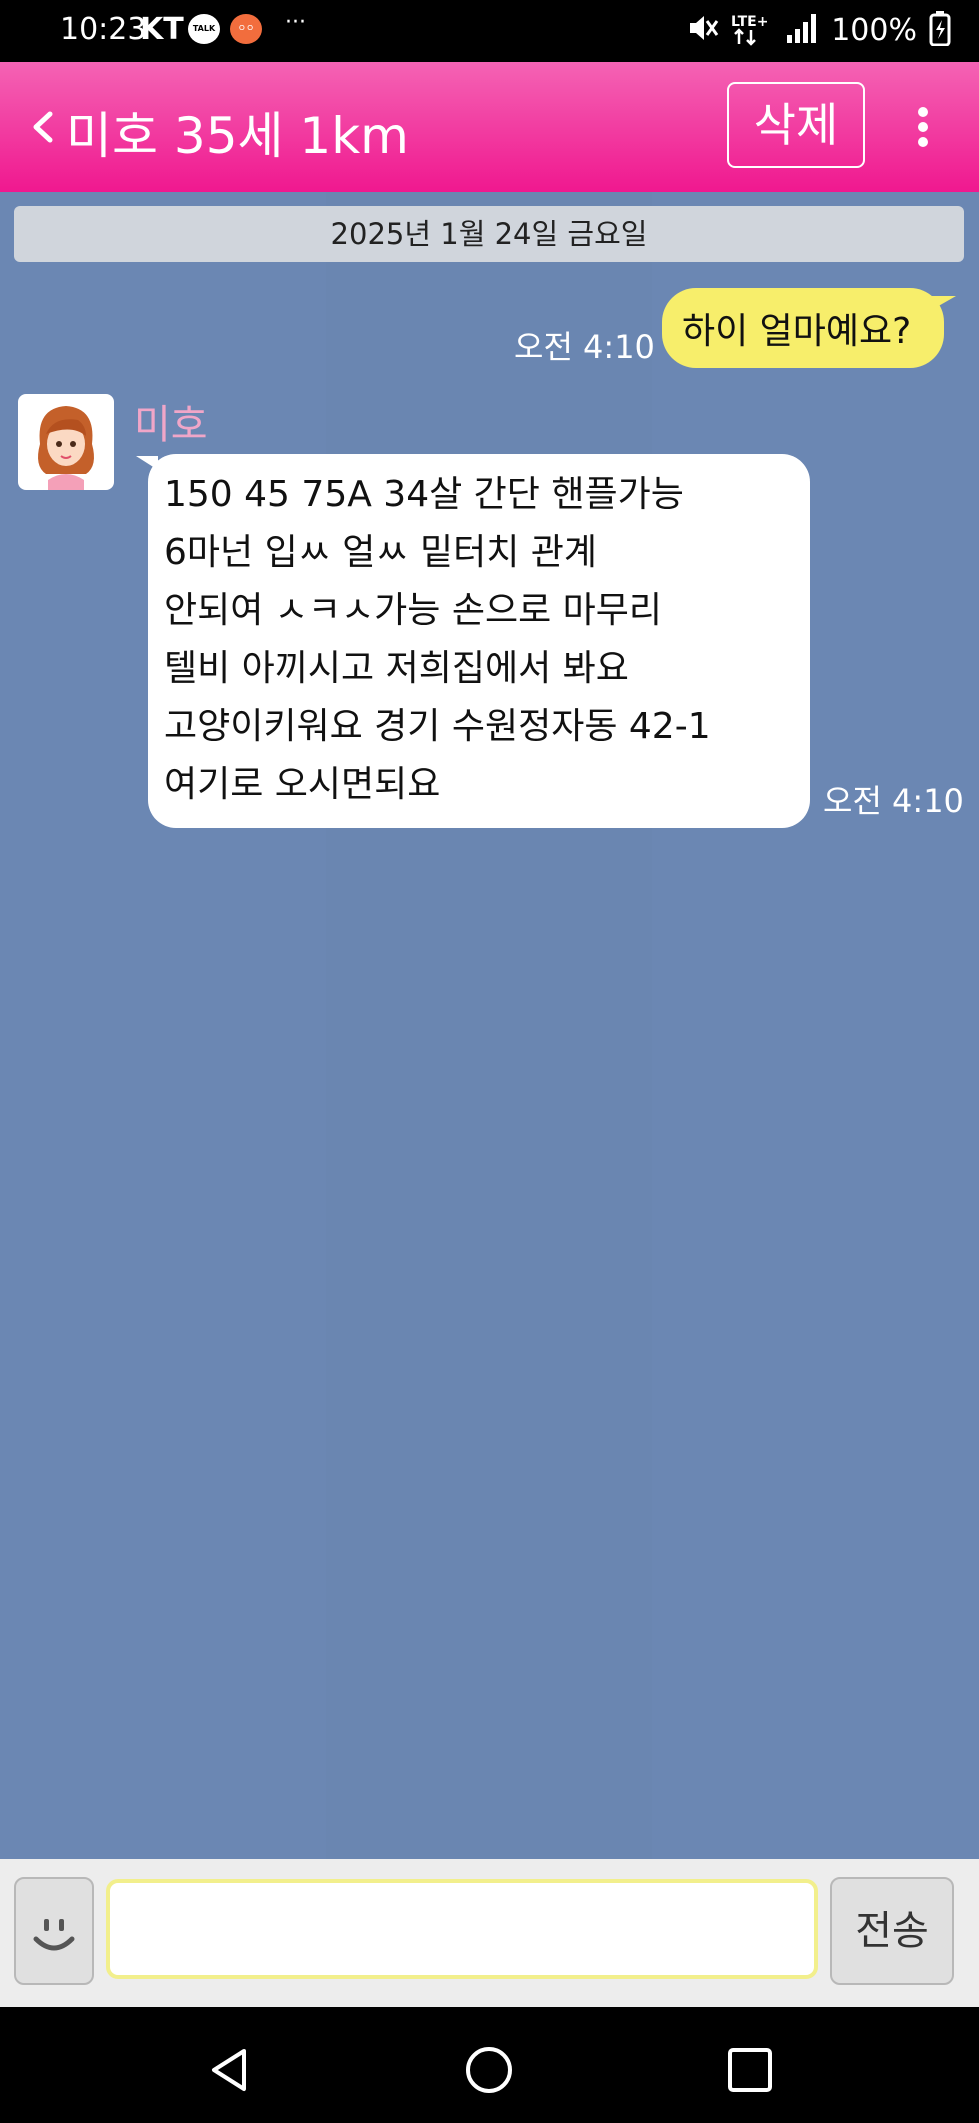 The image size is (979, 2123). Describe the element at coordinates (489, 31) in the screenshot. I see `status-bar: 10:23 KT TALK ㅇㅇ ··· LTE+ 100%` at that location.